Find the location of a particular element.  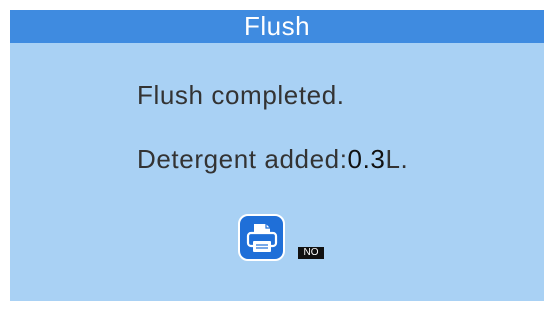

flush-status-message: Flush completed. is located at coordinates (241, 95).